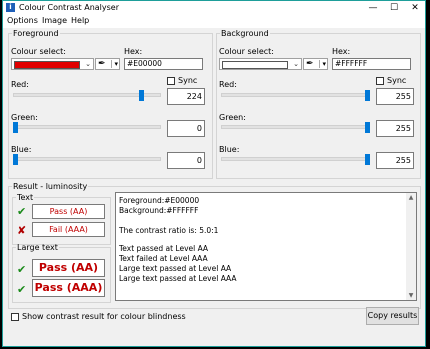  Describe the element at coordinates (394, 8) in the screenshot. I see `maximize-icon: ☐` at that location.